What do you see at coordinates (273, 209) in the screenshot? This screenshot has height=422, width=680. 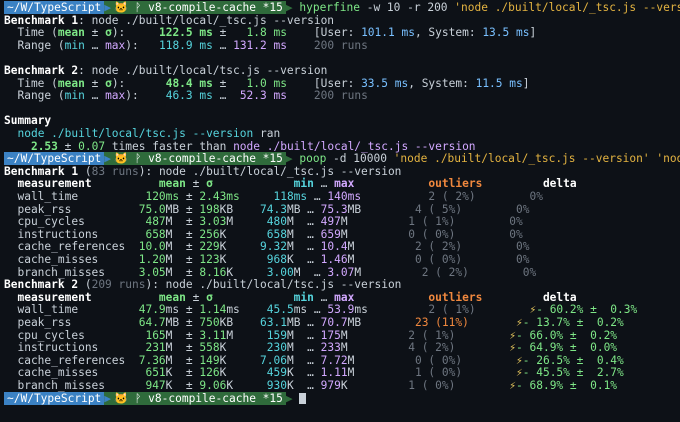 I see `text-segment: 74.3` at bounding box center [273, 209].